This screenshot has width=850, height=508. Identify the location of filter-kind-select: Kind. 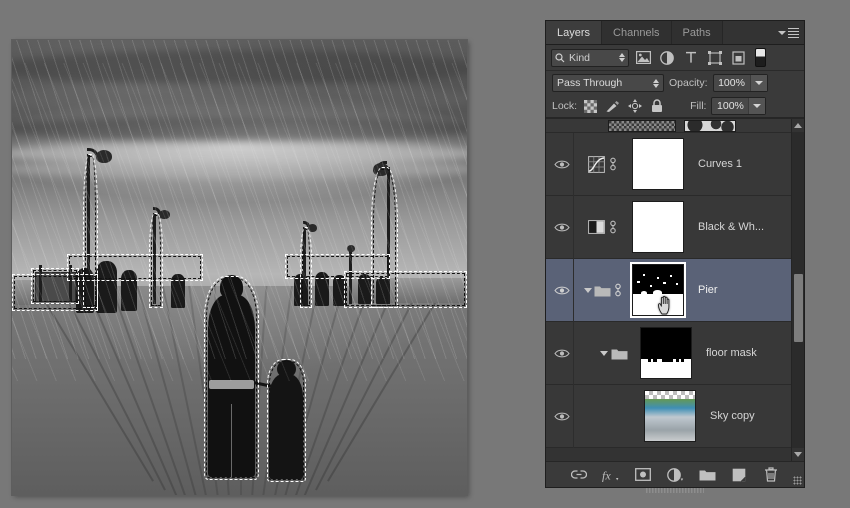
(590, 57).